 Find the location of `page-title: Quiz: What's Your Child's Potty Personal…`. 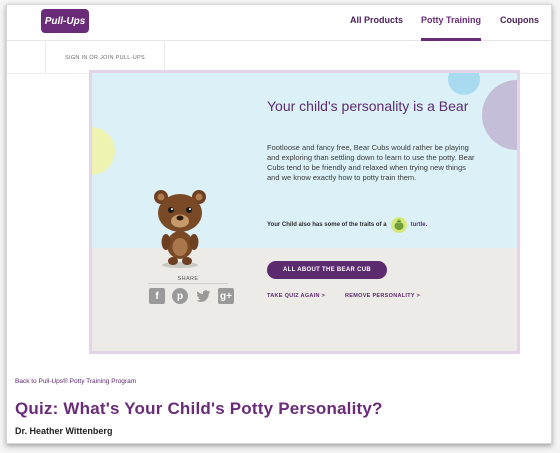

page-title: Quiz: What's Your Child's Potty Personal… is located at coordinates (199, 408).